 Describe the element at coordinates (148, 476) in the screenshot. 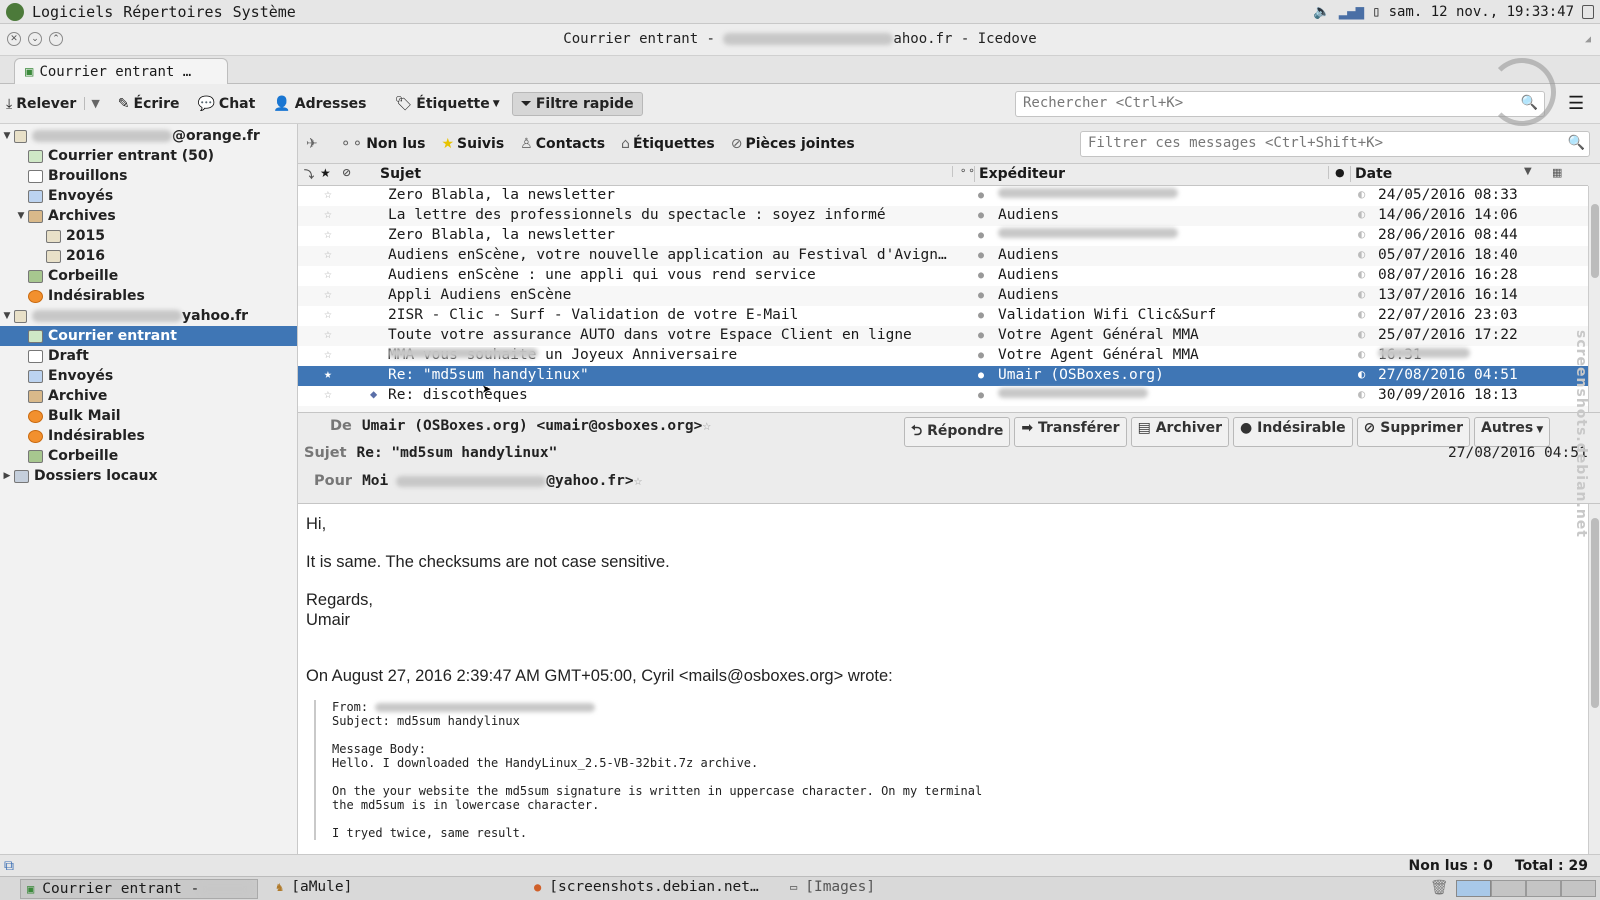

I see `local-folders: ▶ Dossiers locaux` at that location.